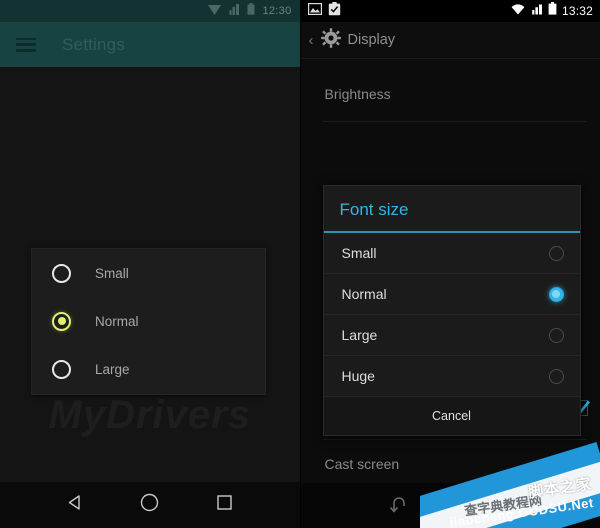 This screenshot has height=528, width=600. I want to click on settings-row-cast-screen: Cast screen, so click(450, 464).